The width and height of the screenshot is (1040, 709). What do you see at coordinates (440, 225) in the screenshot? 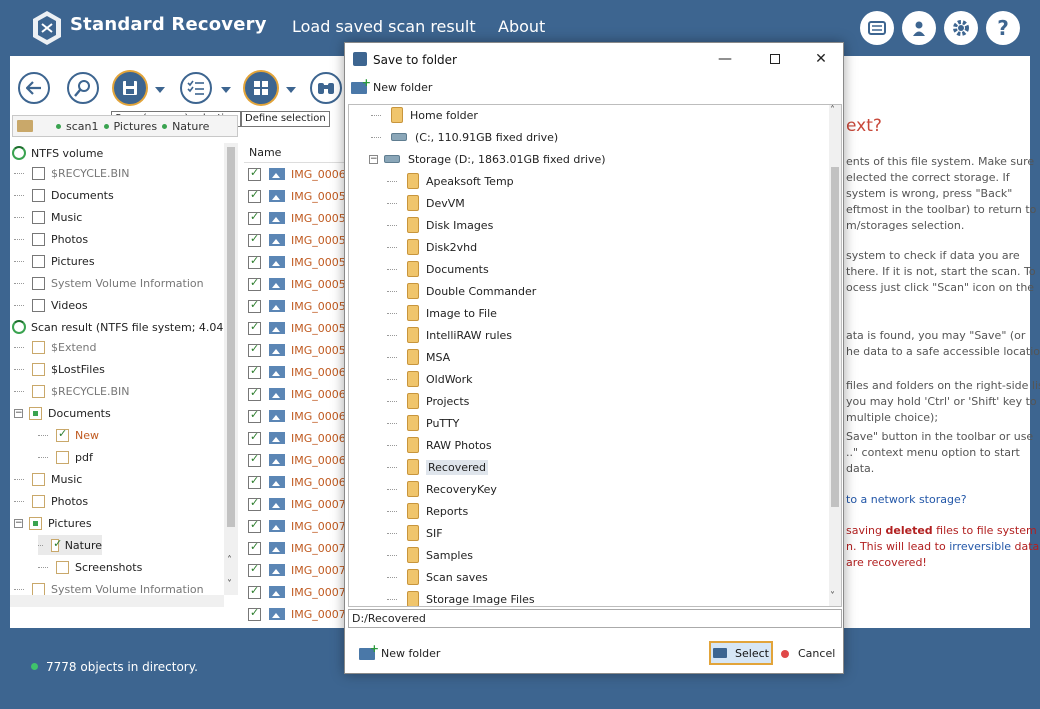
I see `tree-item-folder: Disk Images` at bounding box center [440, 225].